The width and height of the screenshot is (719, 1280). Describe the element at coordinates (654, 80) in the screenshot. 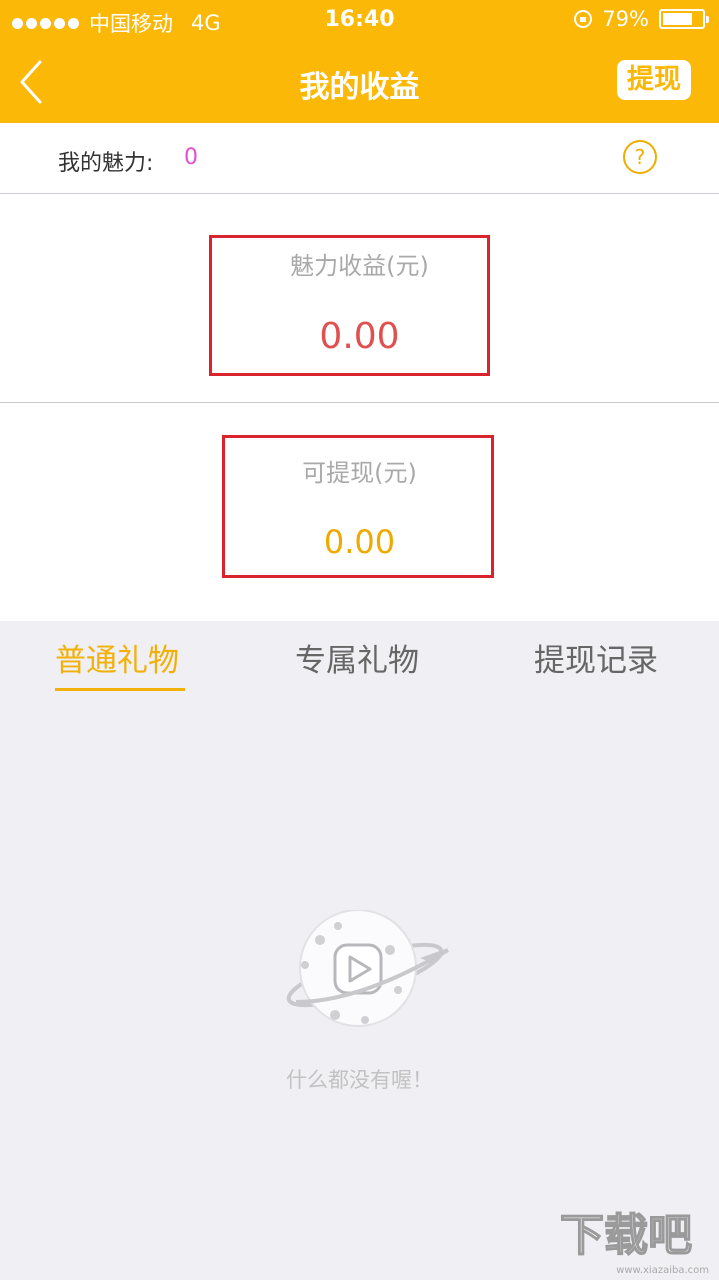

I see `withdraw-button: 提现` at that location.